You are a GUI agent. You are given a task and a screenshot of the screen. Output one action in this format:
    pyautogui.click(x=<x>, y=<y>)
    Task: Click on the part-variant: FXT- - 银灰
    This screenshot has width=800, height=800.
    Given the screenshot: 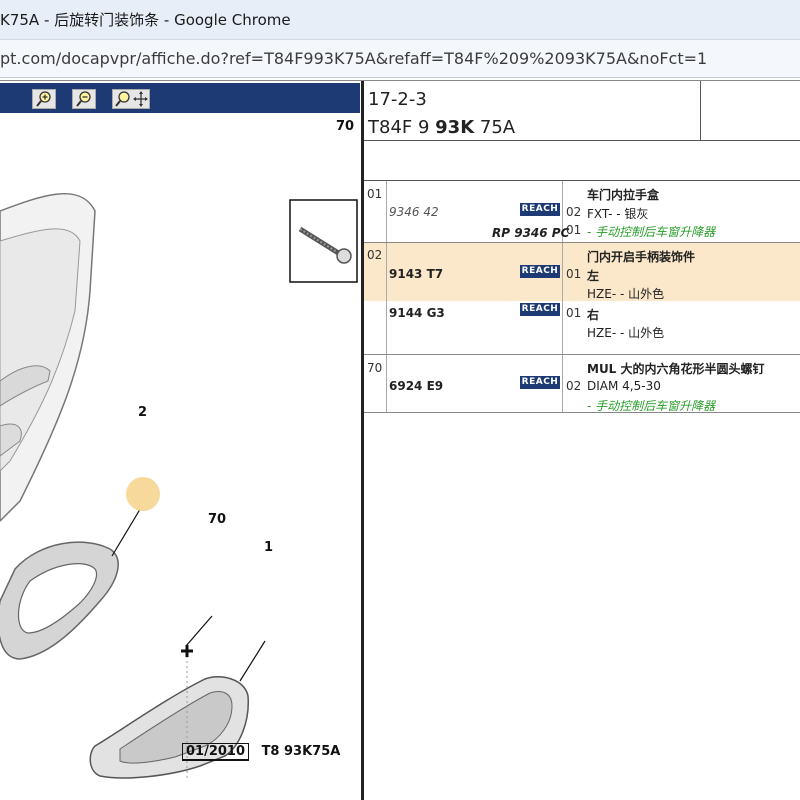 What is the action you would take?
    pyautogui.click(x=618, y=214)
    